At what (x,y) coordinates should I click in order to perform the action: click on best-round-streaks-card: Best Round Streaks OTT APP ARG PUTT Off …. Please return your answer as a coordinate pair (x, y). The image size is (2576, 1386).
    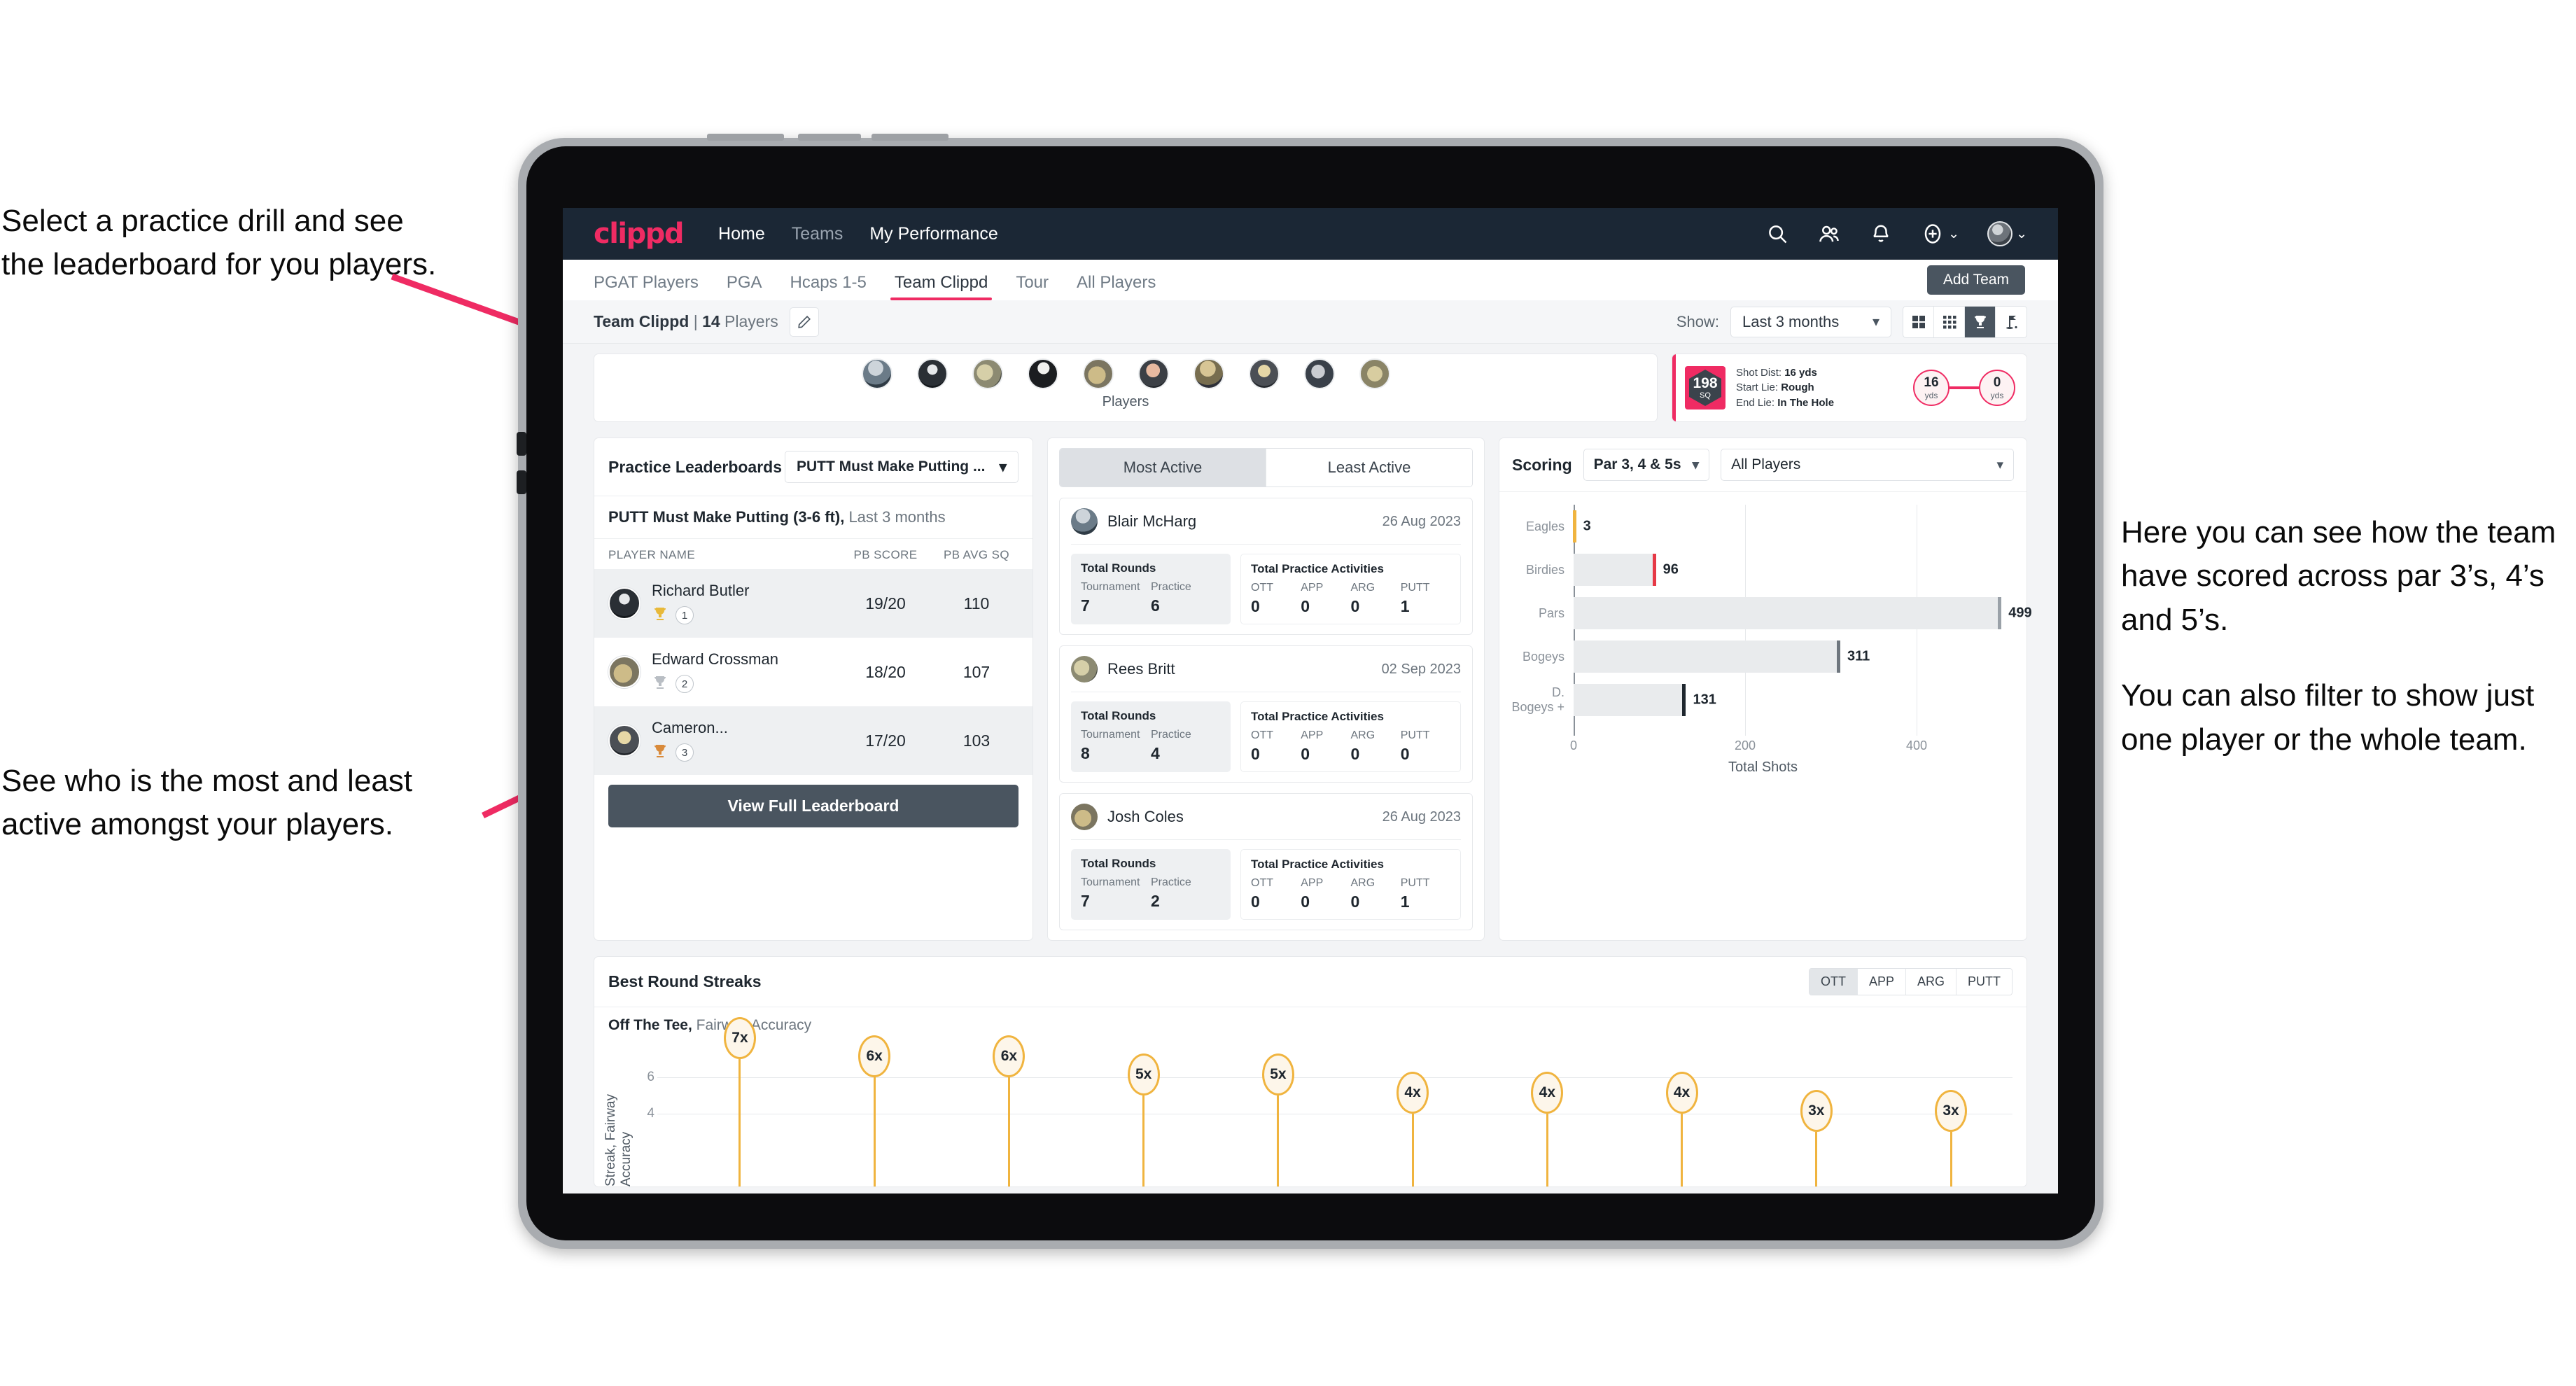
    Looking at the image, I should click on (1310, 1071).